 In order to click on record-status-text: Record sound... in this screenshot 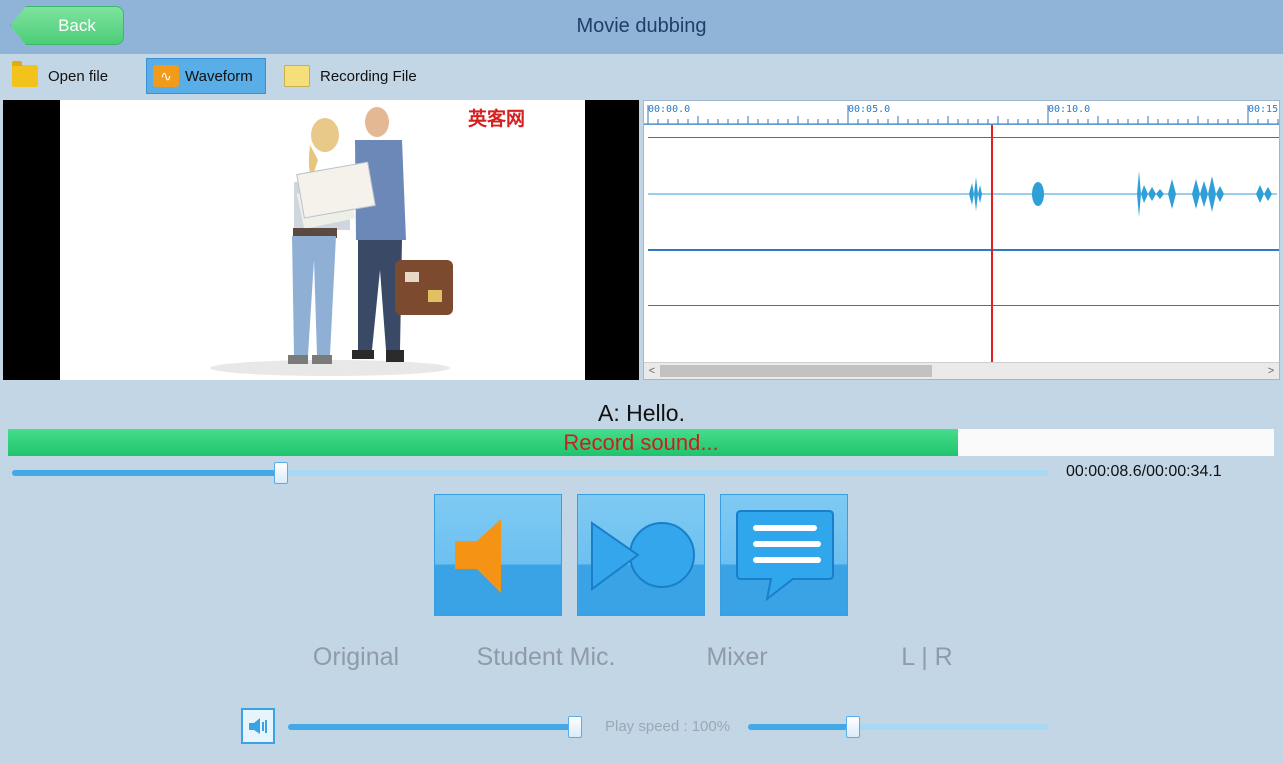, I will do `click(641, 442)`.